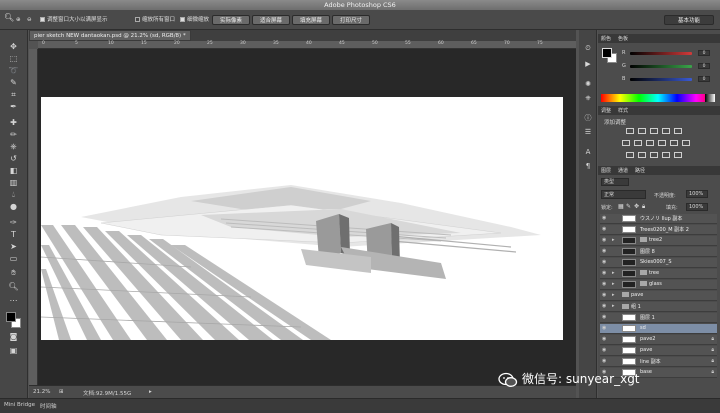 This screenshot has height=413, width=720. I want to click on layer-row: ◉ ▸ 组 1, so click(658, 307).